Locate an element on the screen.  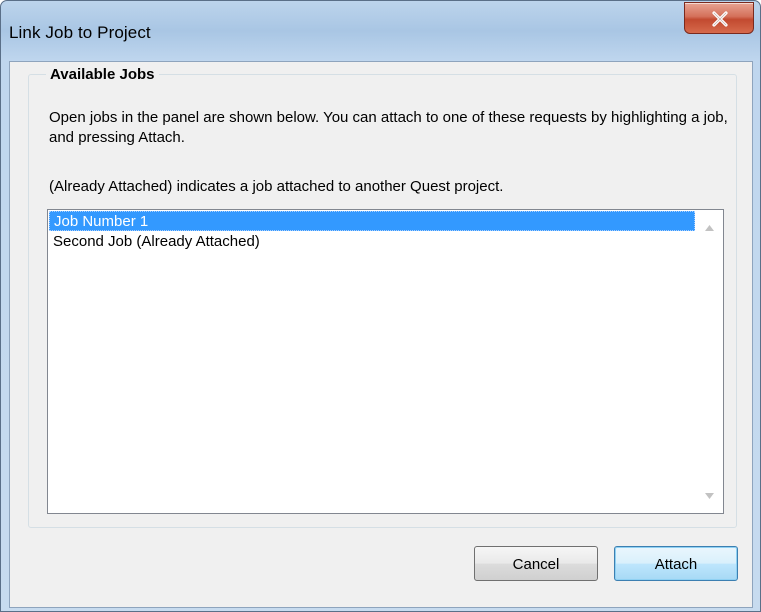
scroll-down-button is located at coordinates (709, 496).